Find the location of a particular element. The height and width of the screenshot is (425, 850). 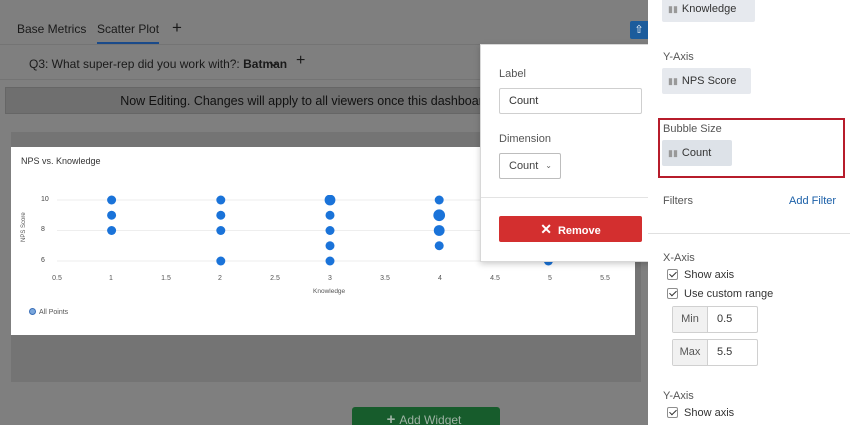

y-axis-label: NPS Score is located at coordinates (24, 227).